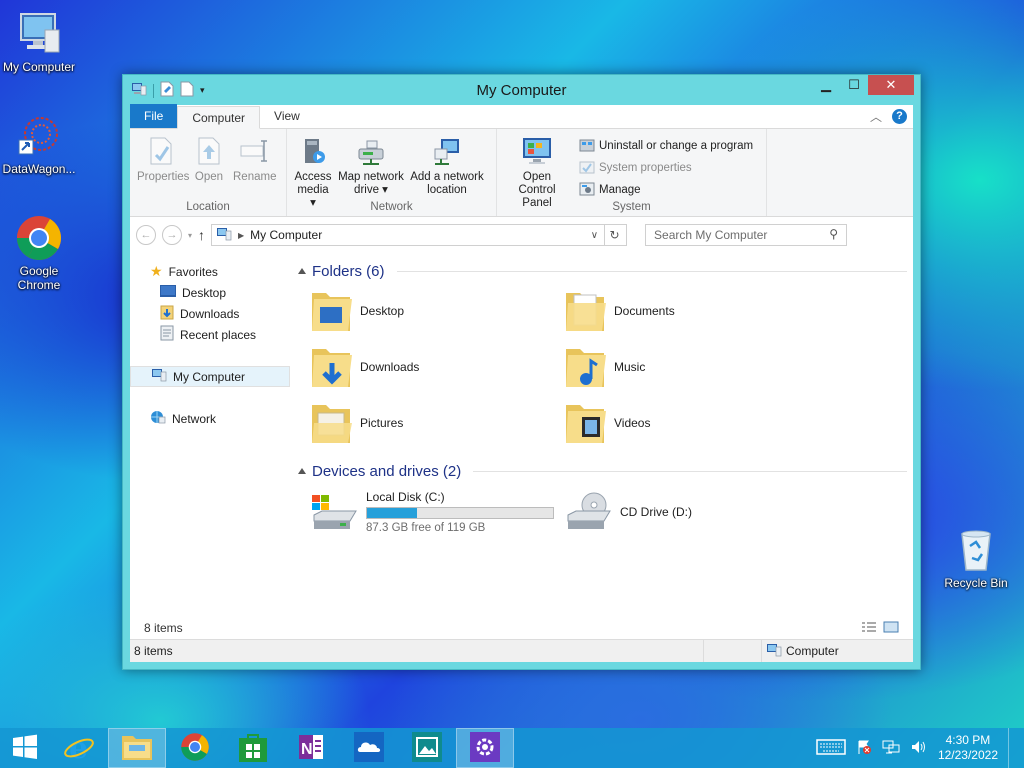 This screenshot has height=768, width=1024. Describe the element at coordinates (172, 235) in the screenshot. I see `forward-button: →` at that location.